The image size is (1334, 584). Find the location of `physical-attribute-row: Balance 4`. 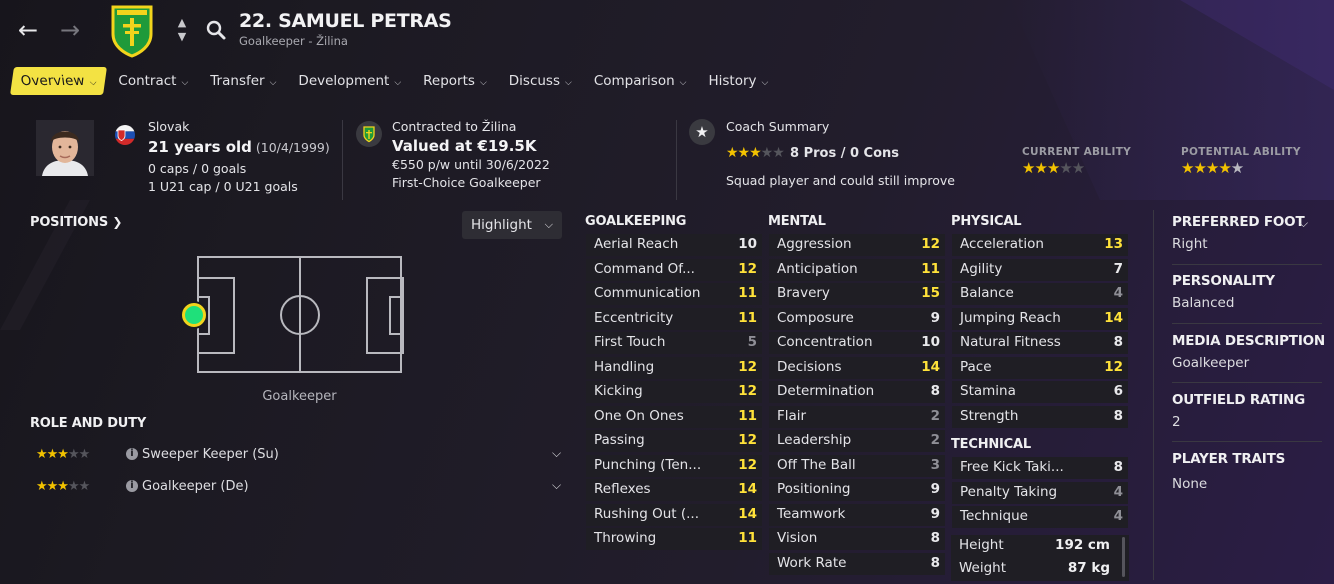

physical-attribute-row: Balance 4 is located at coordinates (1040, 294).